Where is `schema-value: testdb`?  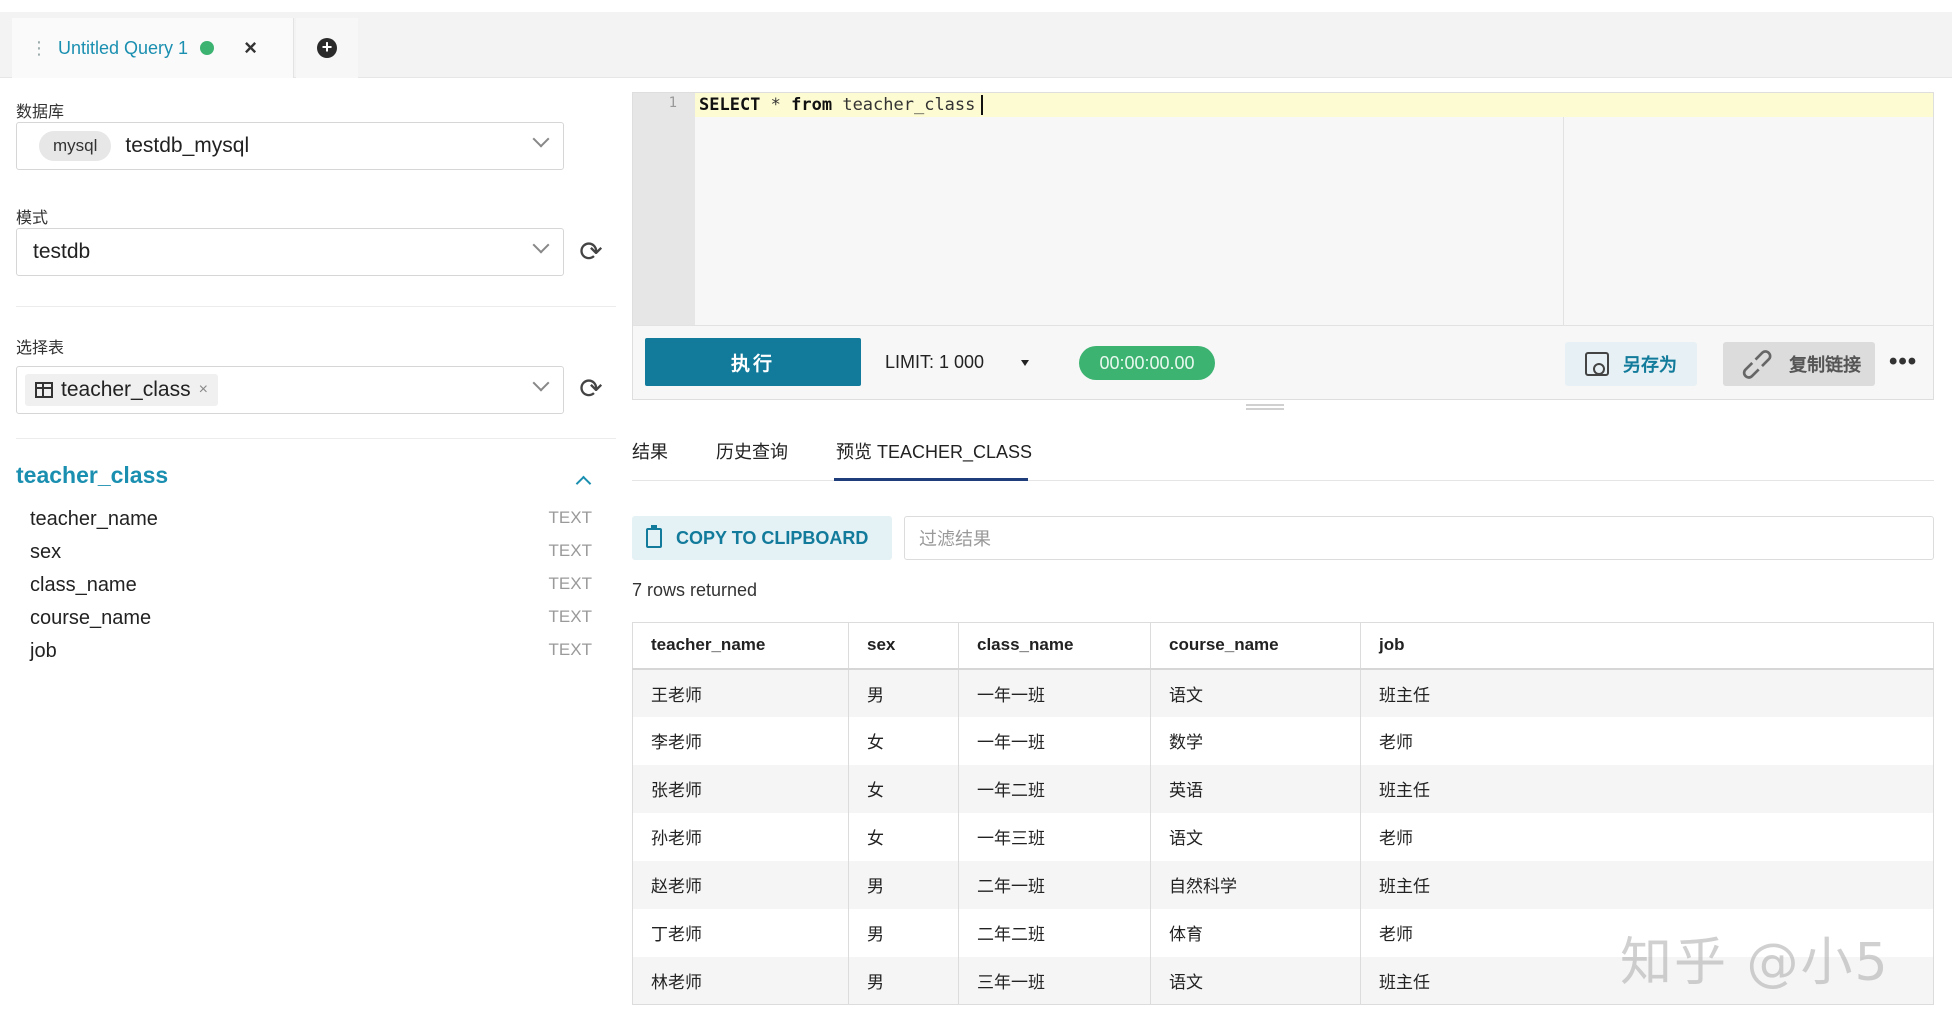
schema-value: testdb is located at coordinates (62, 251).